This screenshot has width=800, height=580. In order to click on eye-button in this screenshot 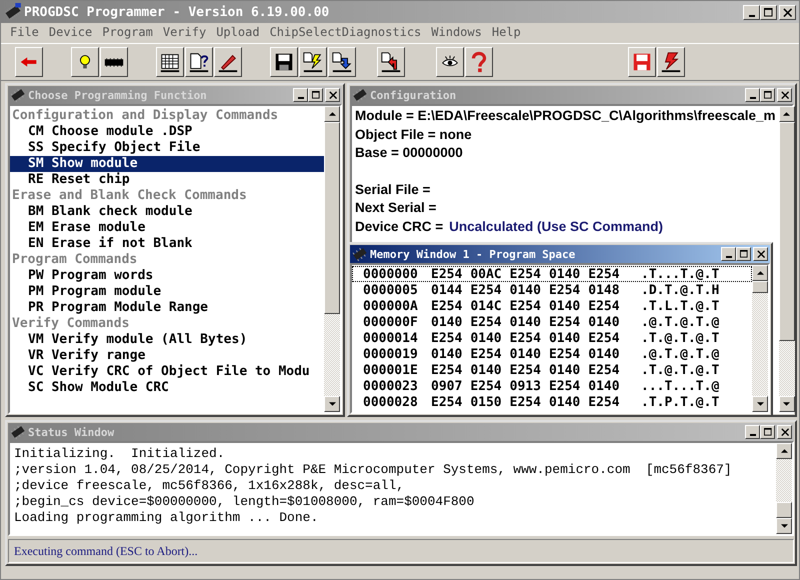, I will do `click(450, 62)`.